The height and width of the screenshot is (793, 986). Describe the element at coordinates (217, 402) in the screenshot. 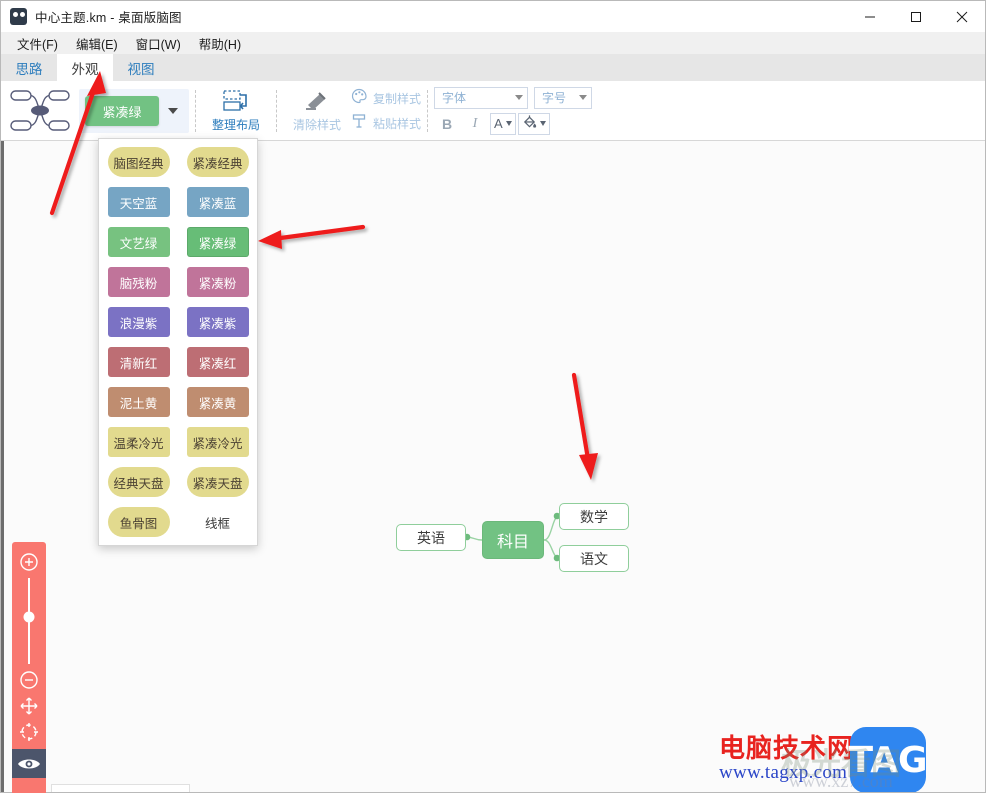

I see `theme-chip-jincouhuang: 紧凑黄` at that location.